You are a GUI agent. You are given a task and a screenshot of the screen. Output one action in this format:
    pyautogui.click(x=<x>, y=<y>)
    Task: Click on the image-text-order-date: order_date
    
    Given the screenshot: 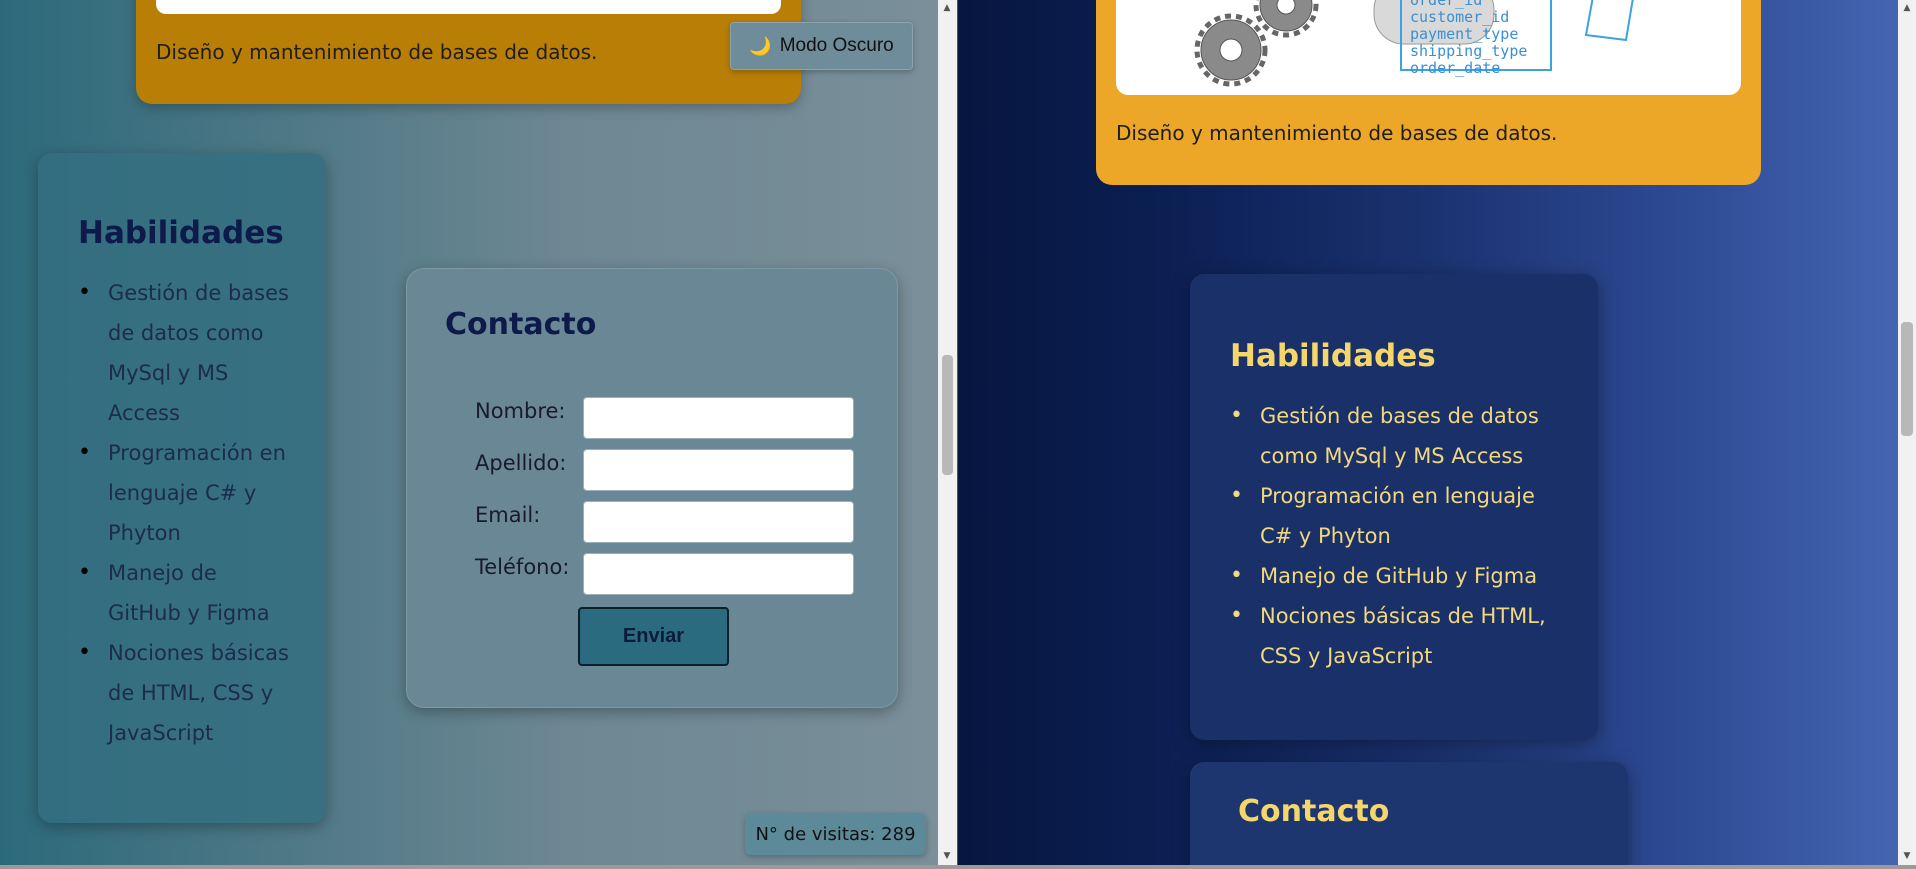 What is the action you would take?
    pyautogui.click(x=1455, y=68)
    